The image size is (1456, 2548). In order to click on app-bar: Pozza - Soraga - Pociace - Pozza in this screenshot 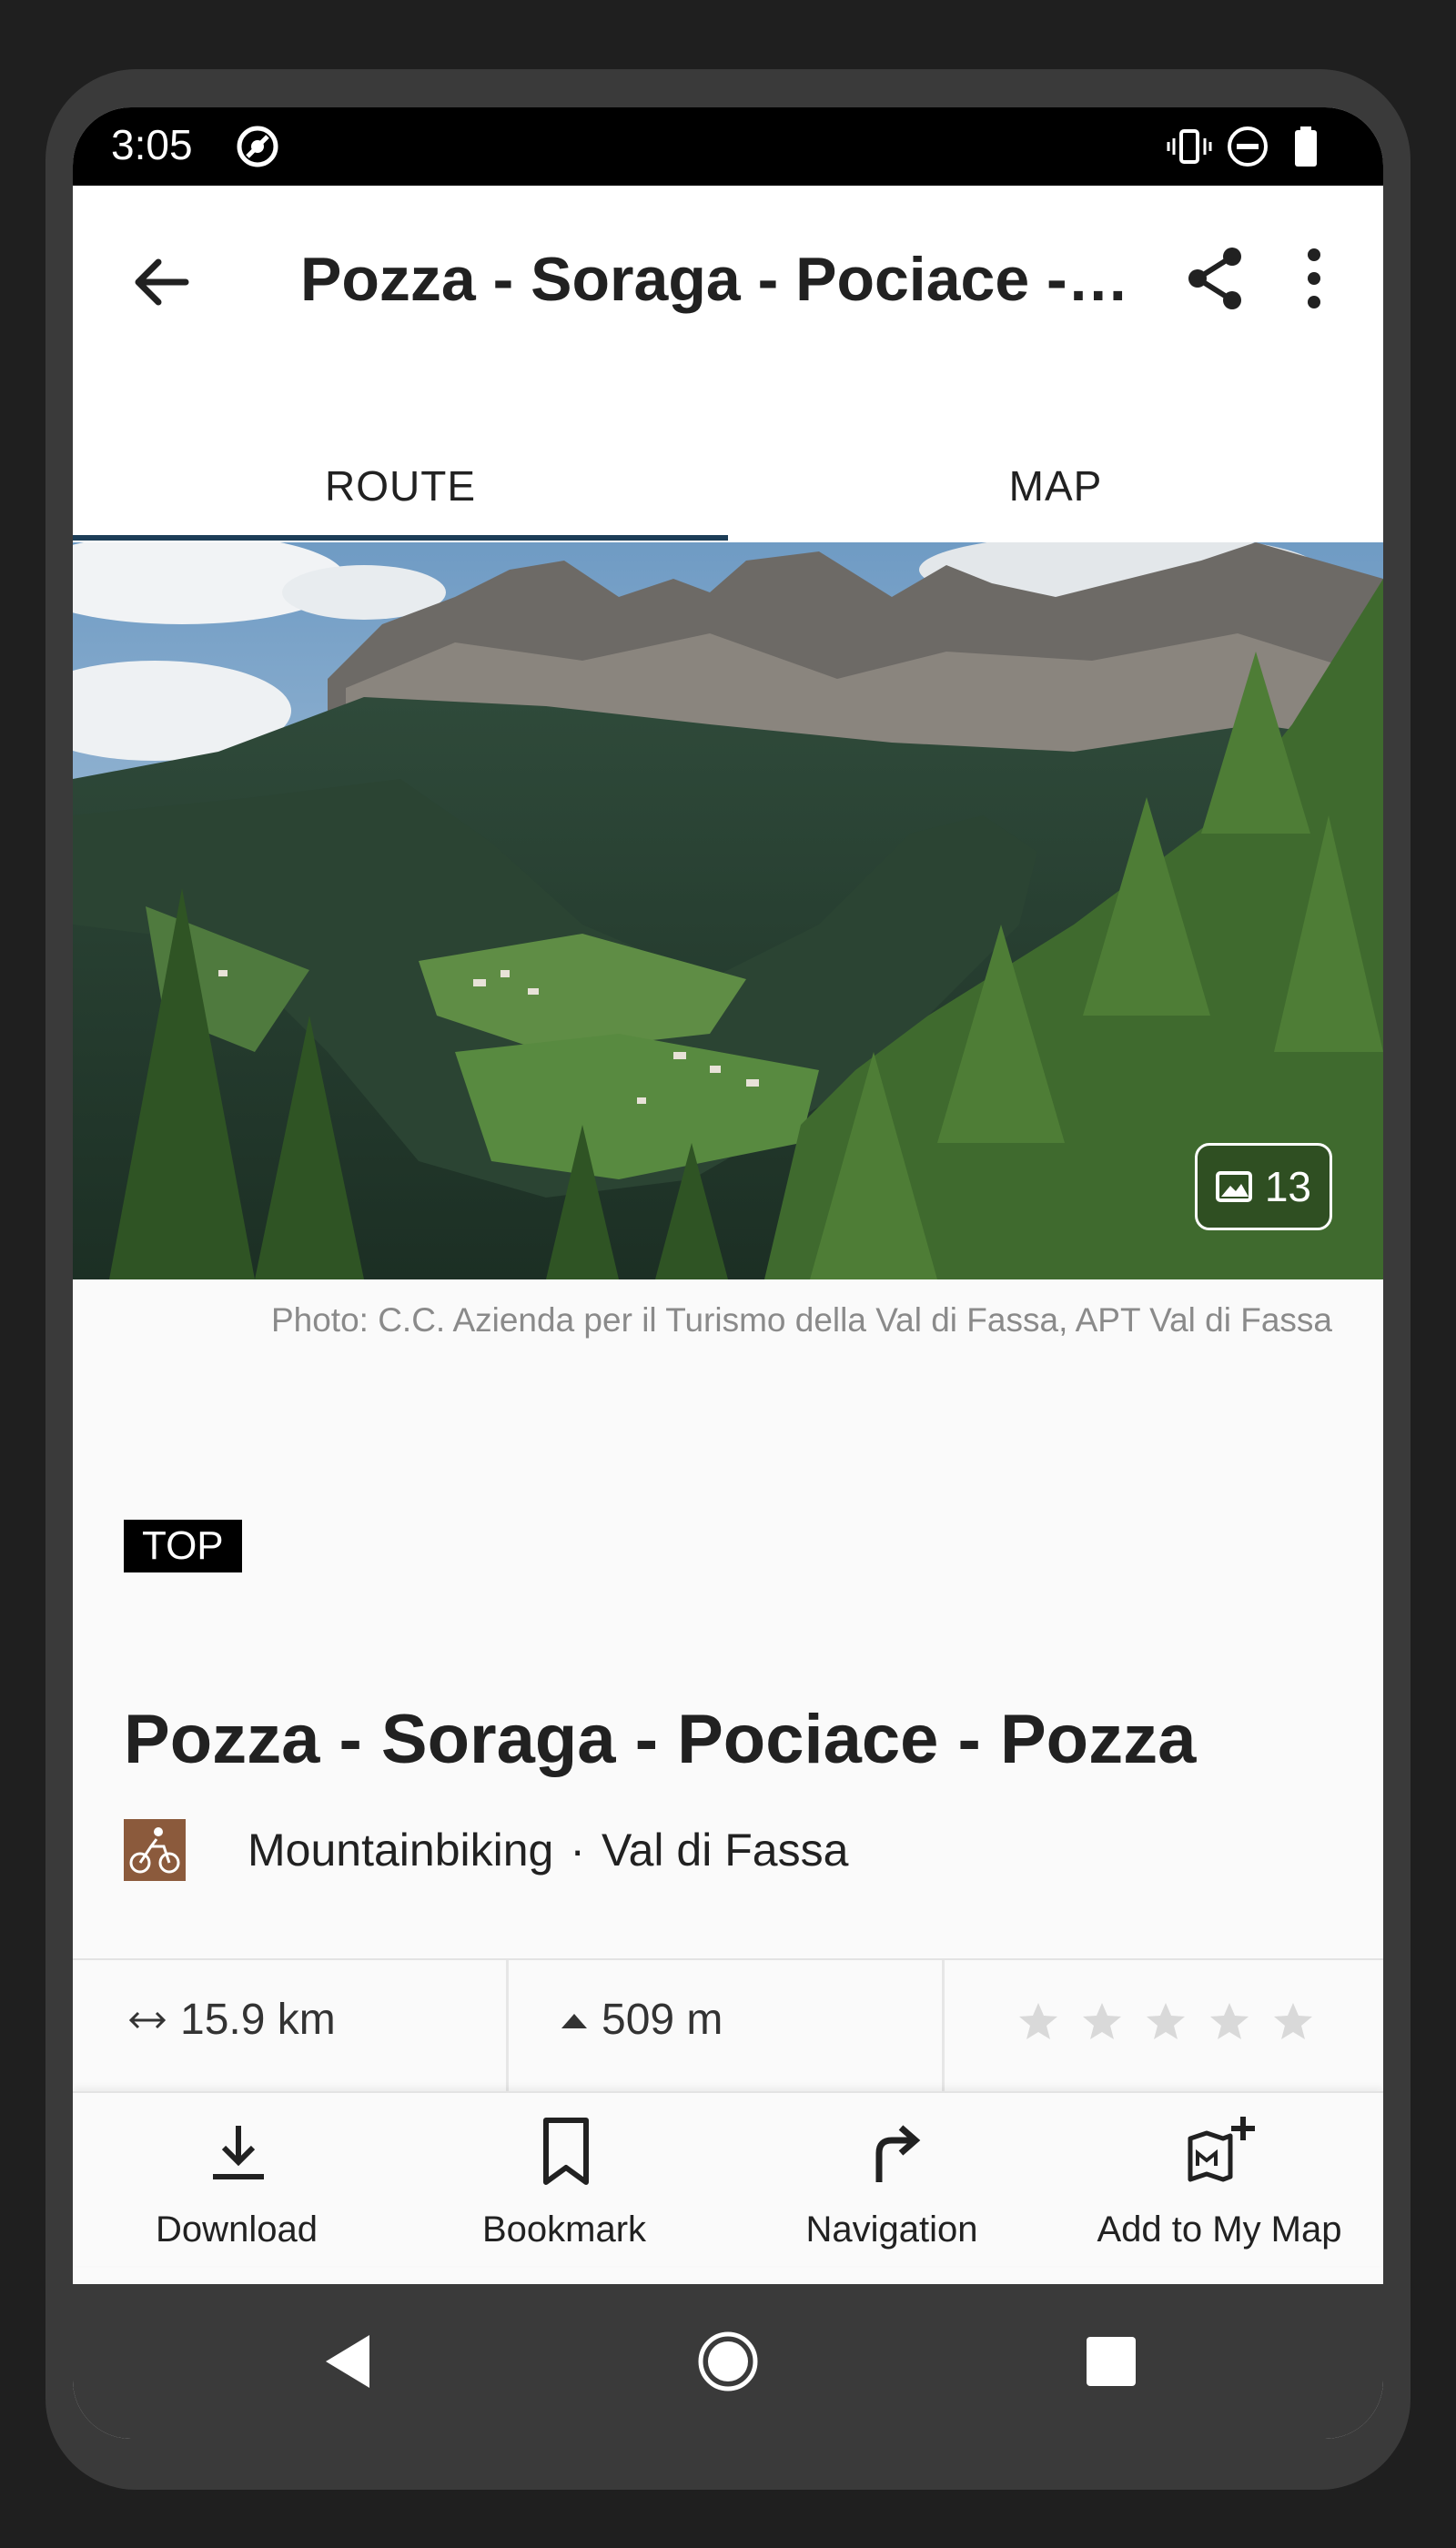, I will do `click(728, 286)`.